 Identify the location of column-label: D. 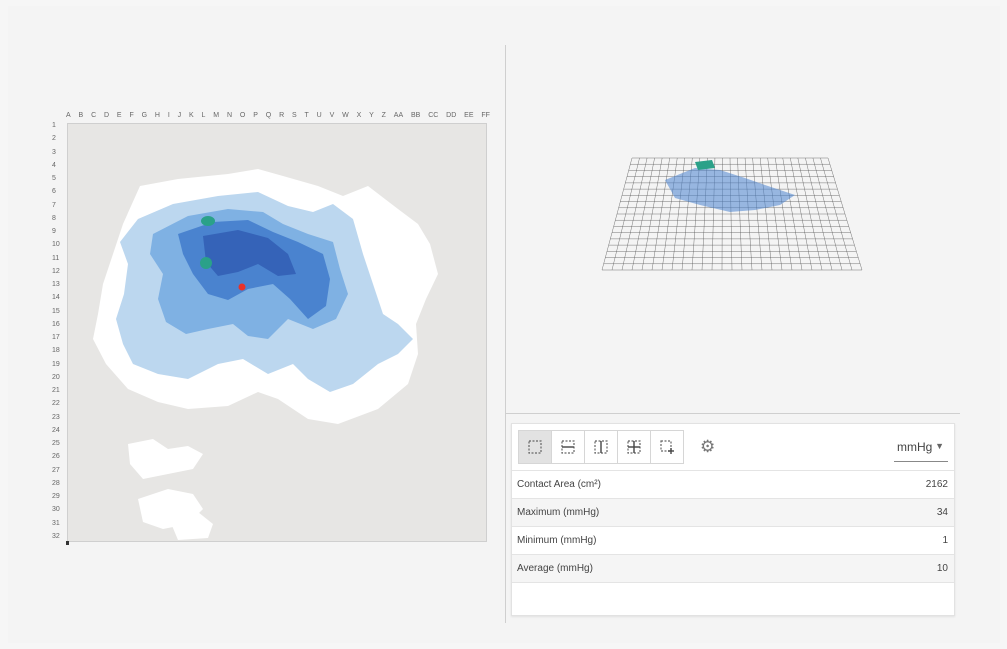
(106, 115).